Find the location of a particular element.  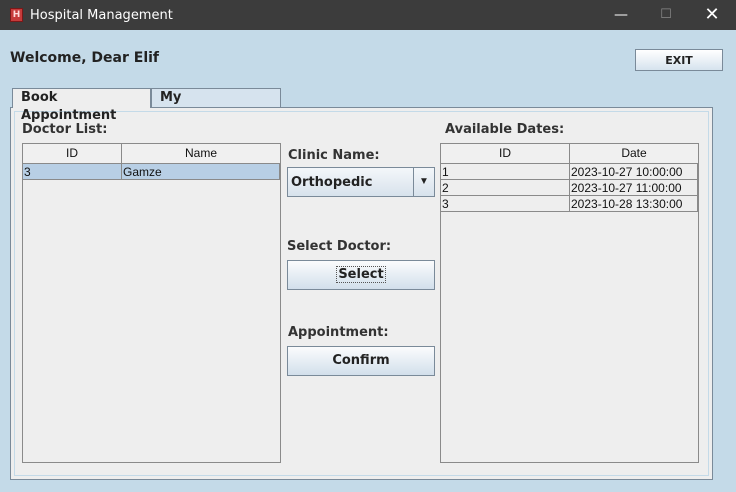

select-doctor-label: Select Doctor: is located at coordinates (339, 246).